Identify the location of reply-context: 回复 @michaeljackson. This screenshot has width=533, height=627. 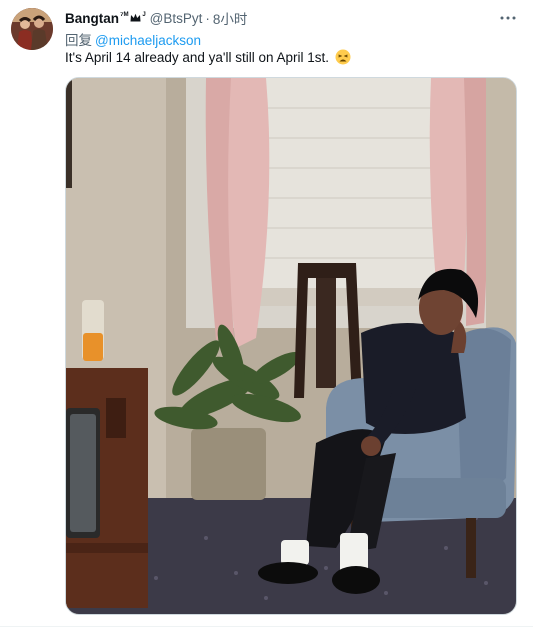
(133, 39).